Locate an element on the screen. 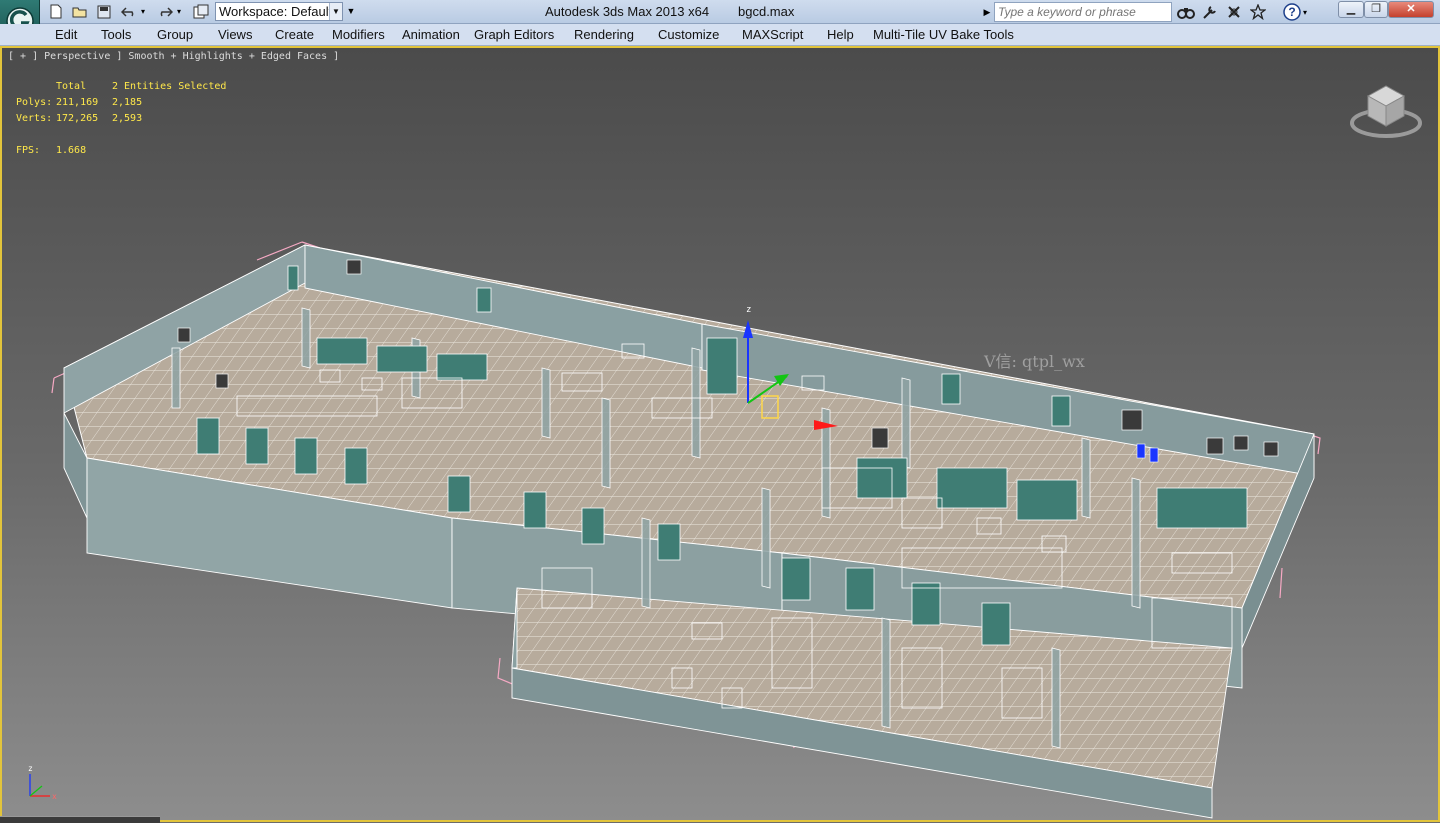  communication-center-button is located at coordinates (1234, 12).